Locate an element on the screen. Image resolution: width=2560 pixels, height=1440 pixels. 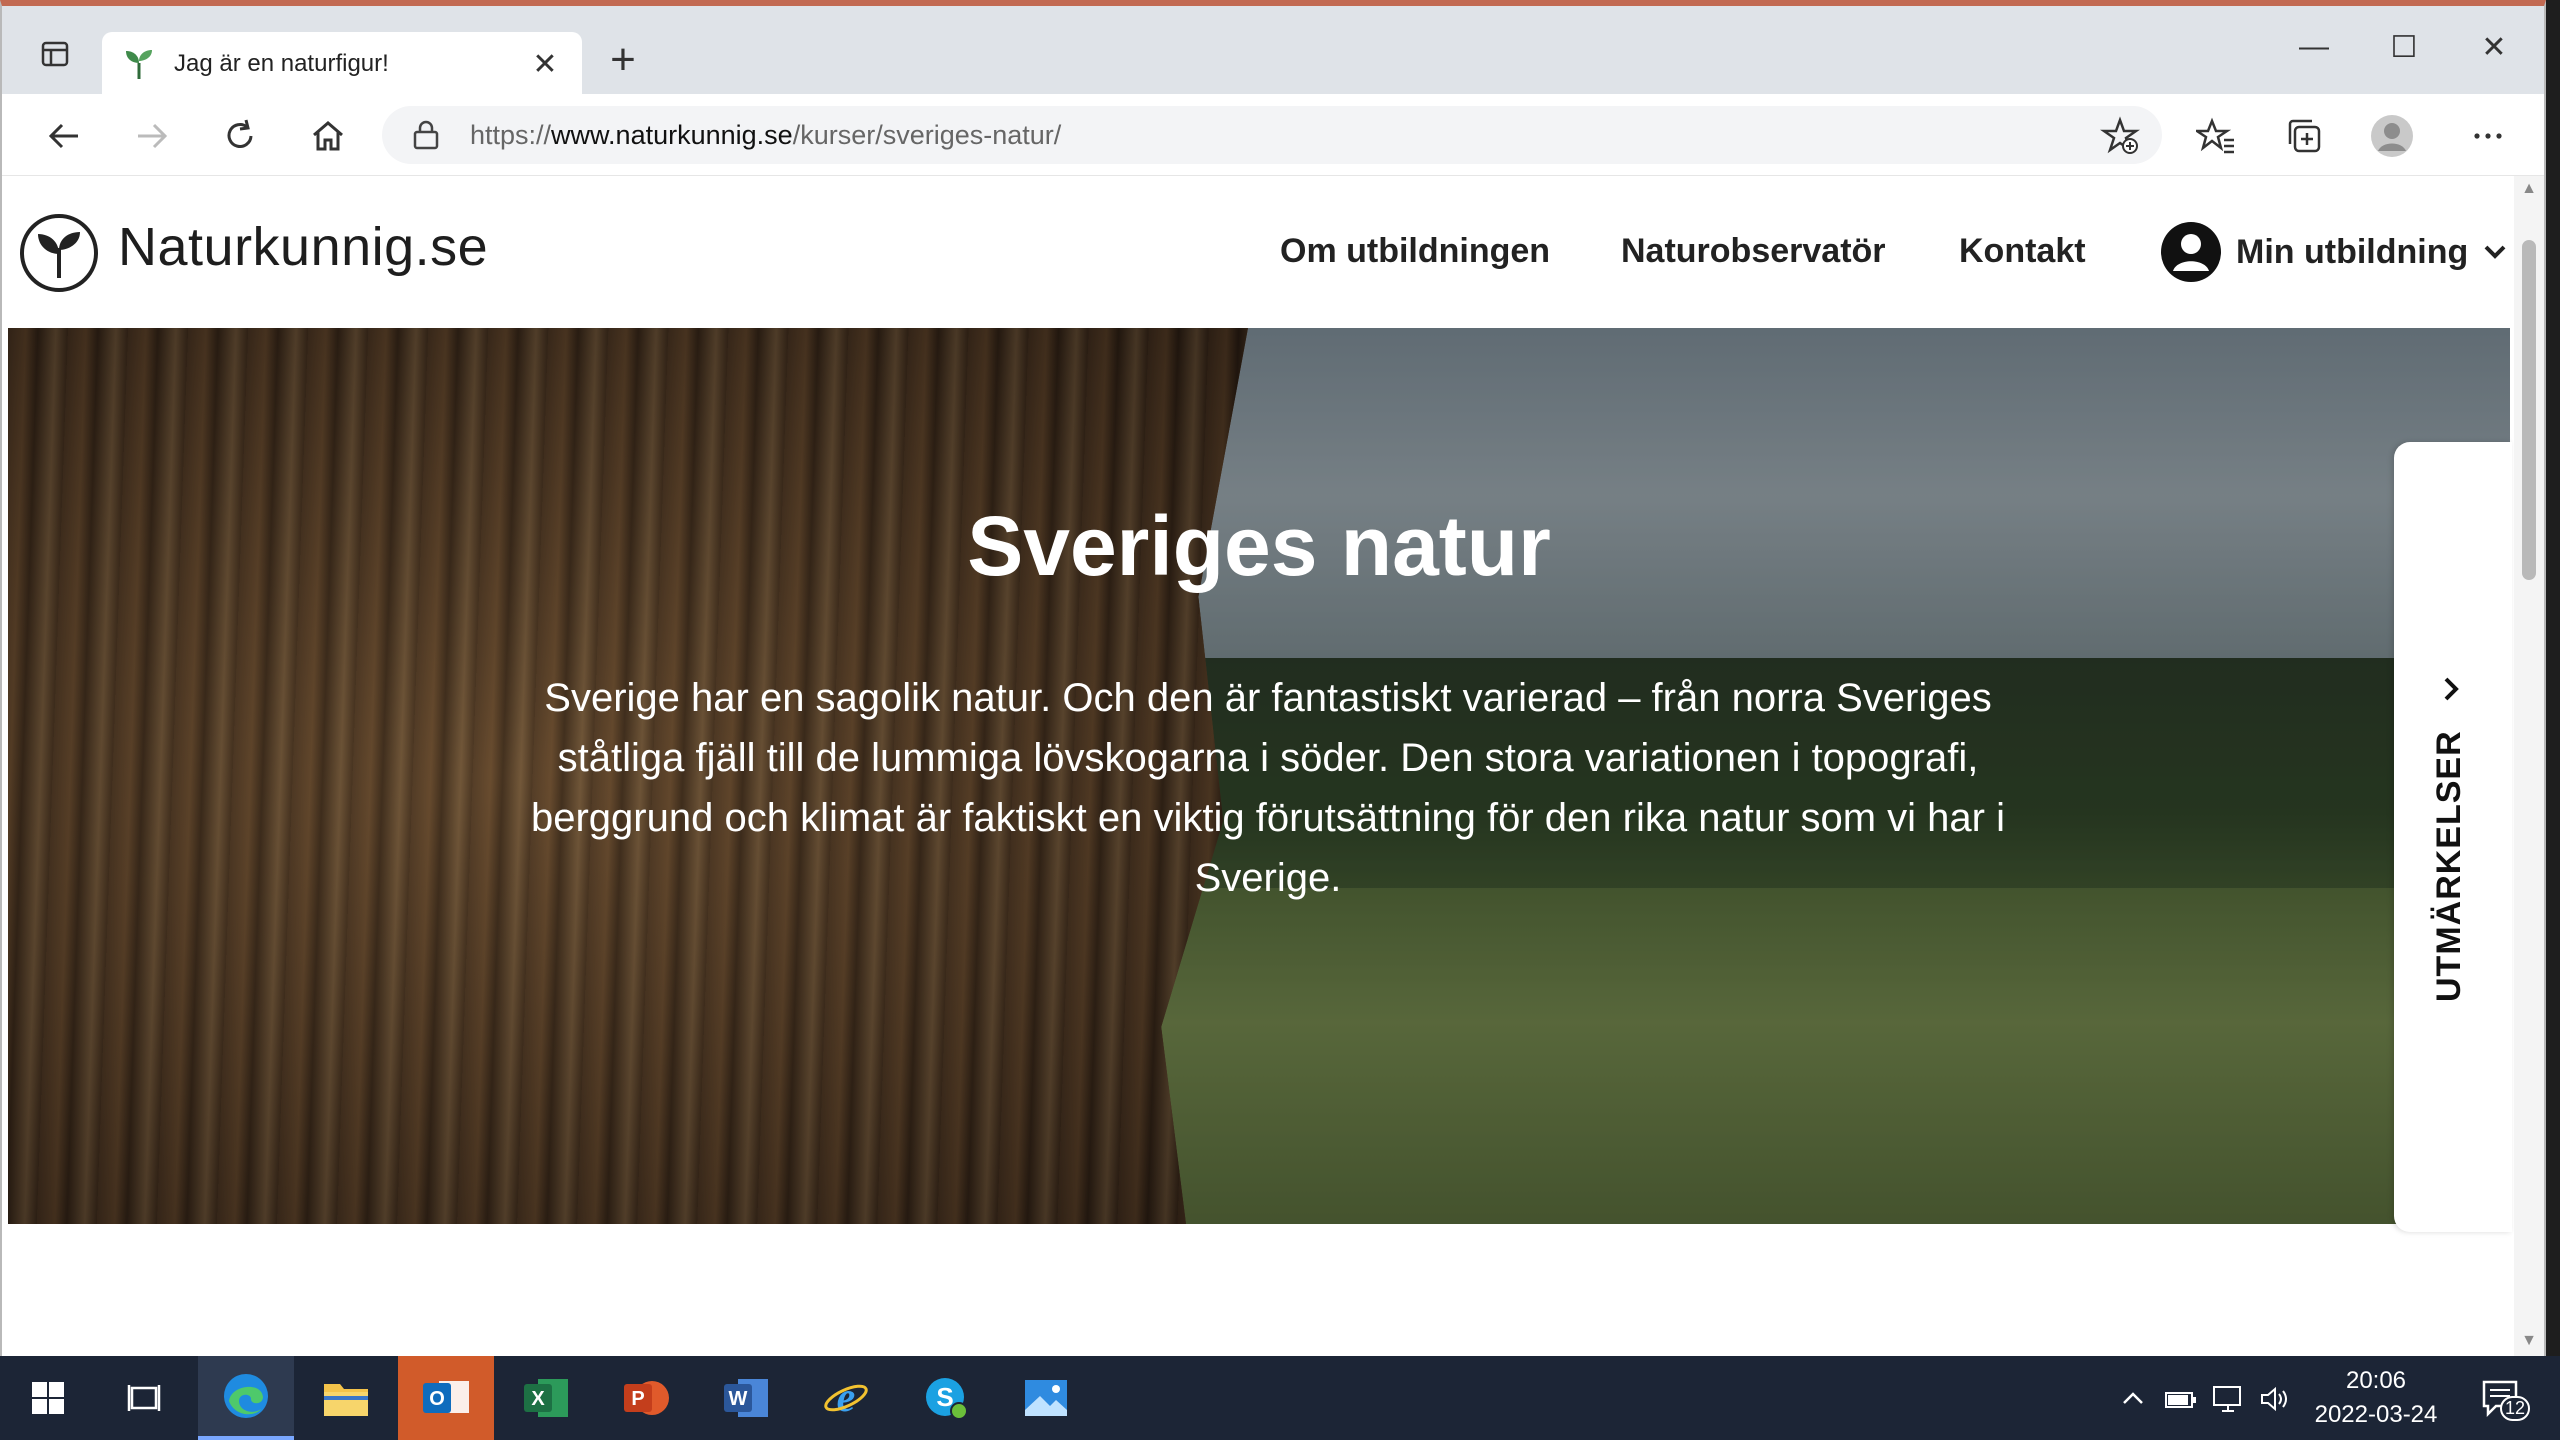
taskbar-file-explorer is located at coordinates (346, 1398).